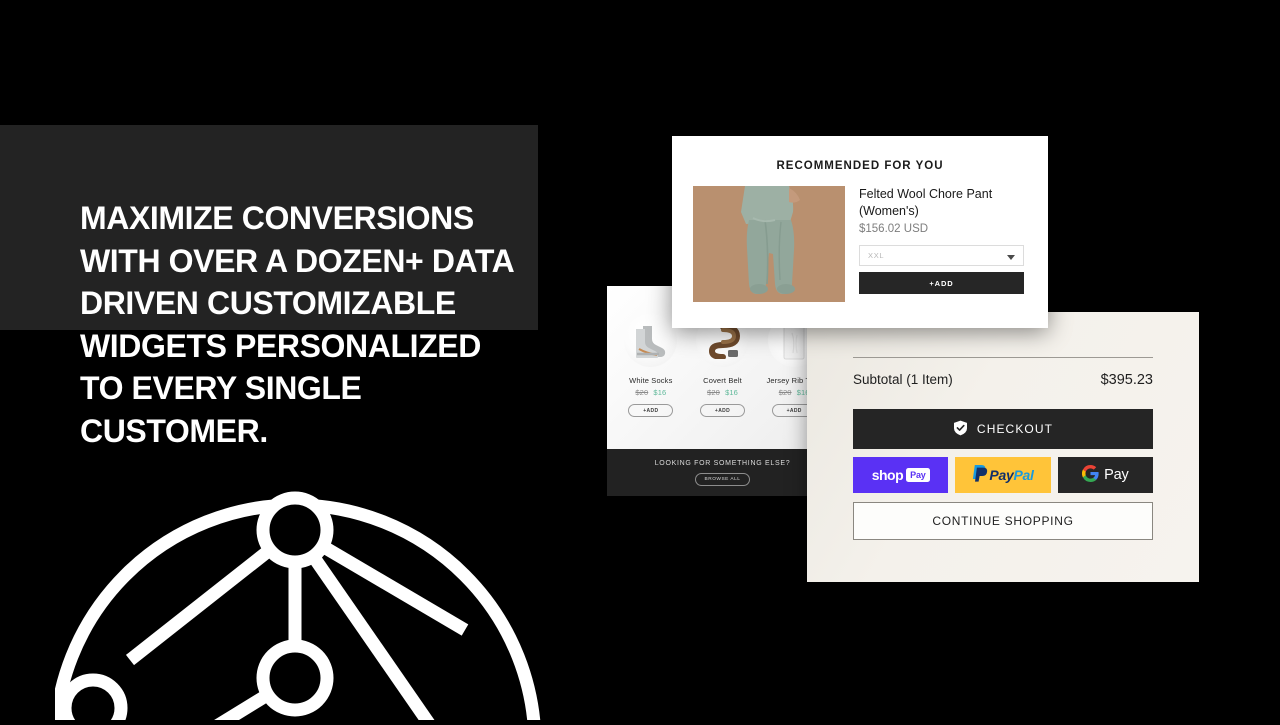 This screenshot has height=725, width=1280. I want to click on google-pay-wordmark: Pay, so click(1116, 475).